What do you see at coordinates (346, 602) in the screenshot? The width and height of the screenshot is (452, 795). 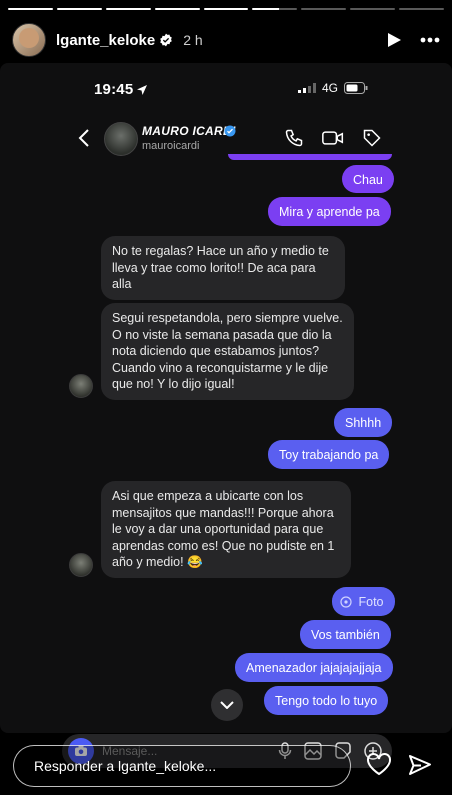 I see `photo-icon` at bounding box center [346, 602].